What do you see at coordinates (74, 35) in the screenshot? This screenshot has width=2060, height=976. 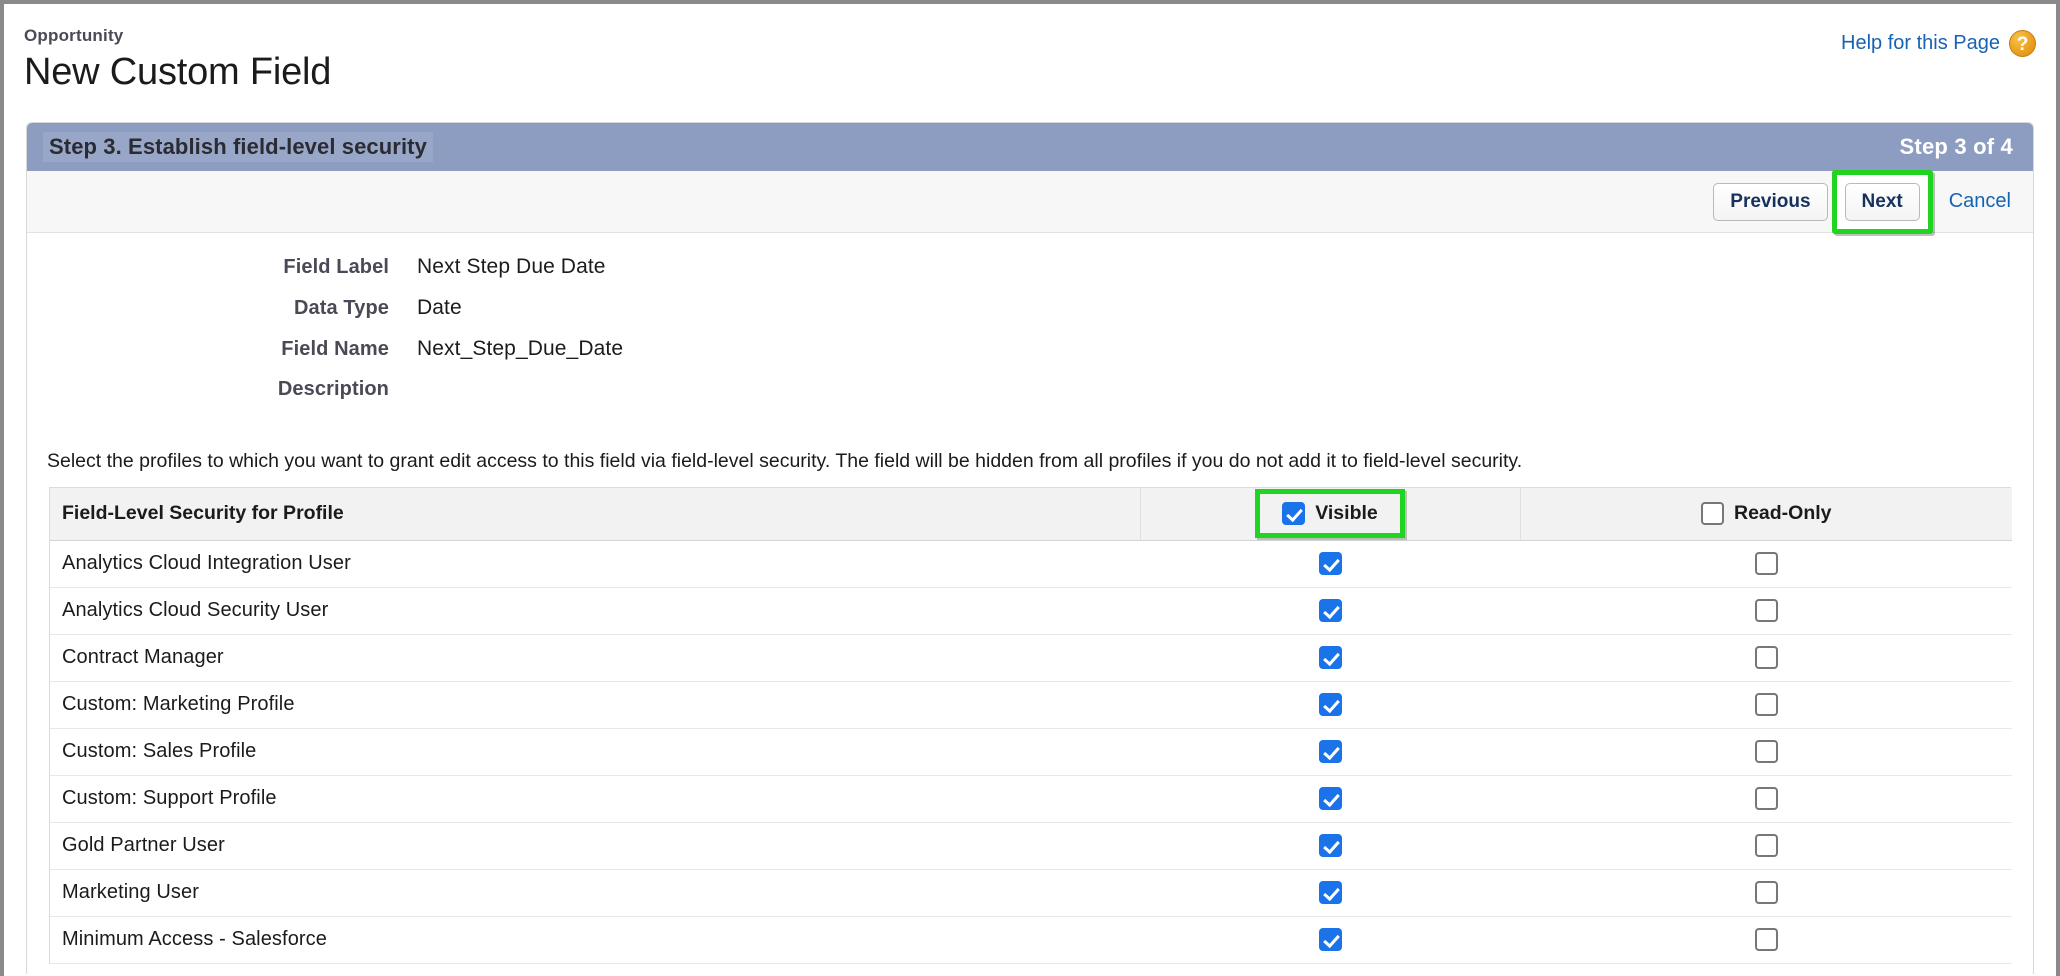 I see `object-name: Opportunity` at bounding box center [74, 35].